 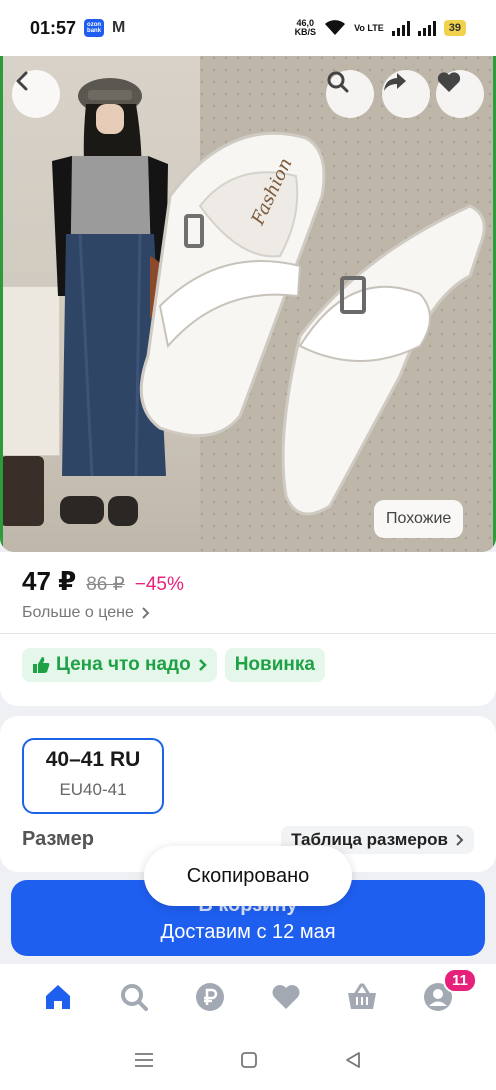 What do you see at coordinates (94, 28) in the screenshot?
I see `ozon-bank-icon: ozon bank` at bounding box center [94, 28].